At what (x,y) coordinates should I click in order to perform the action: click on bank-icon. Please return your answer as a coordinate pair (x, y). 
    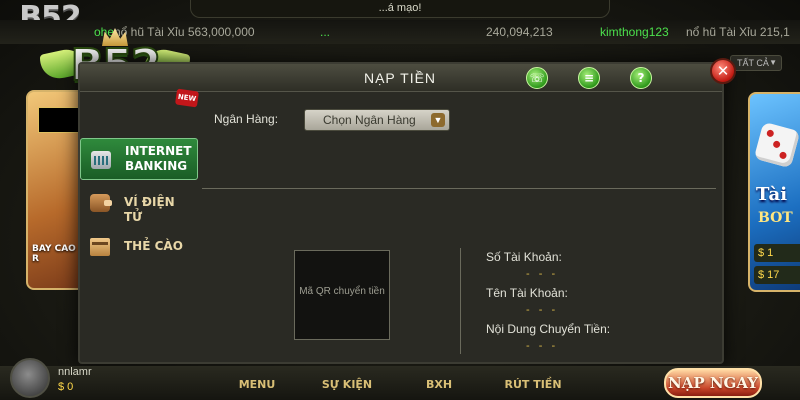
    Looking at the image, I should click on (101, 160).